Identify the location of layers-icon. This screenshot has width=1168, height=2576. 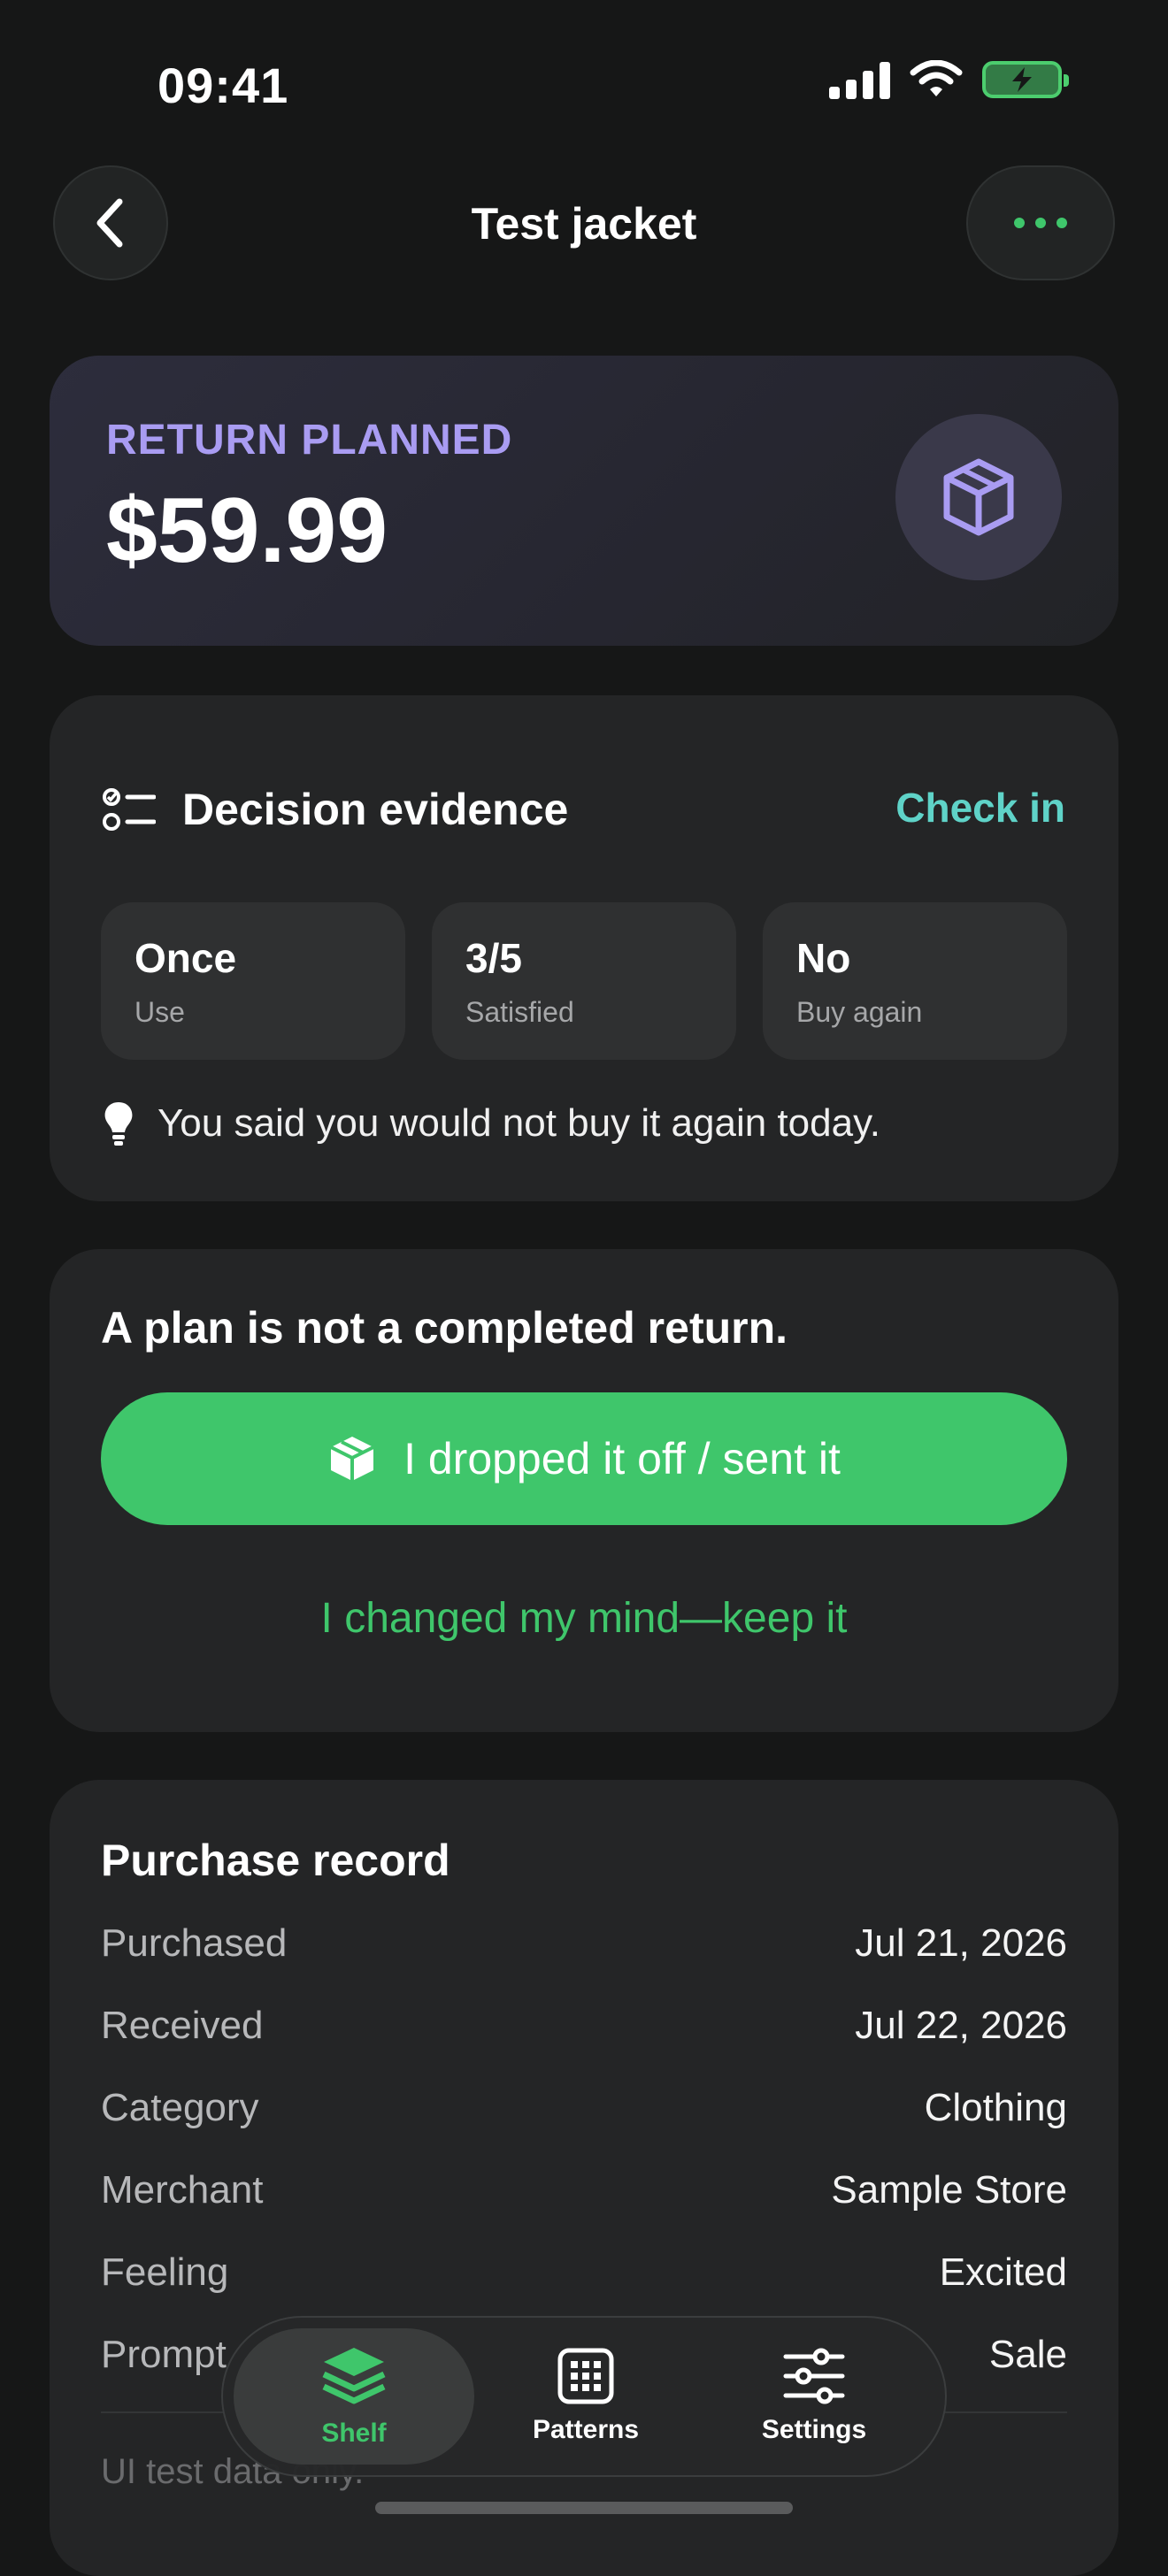
(354, 2376).